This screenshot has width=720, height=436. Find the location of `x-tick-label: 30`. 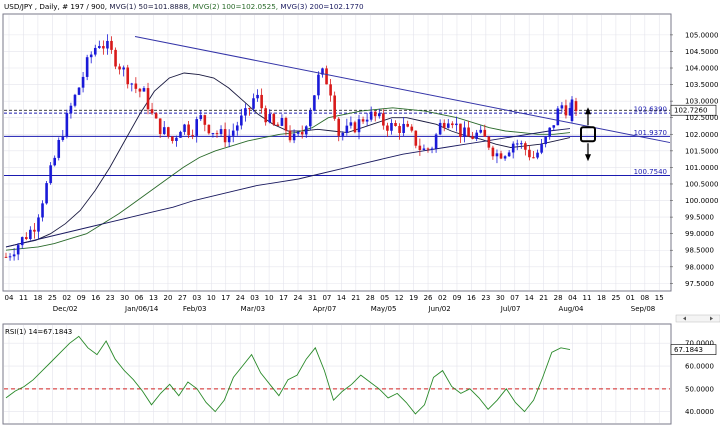

x-tick-label: 30 is located at coordinates (500, 298).